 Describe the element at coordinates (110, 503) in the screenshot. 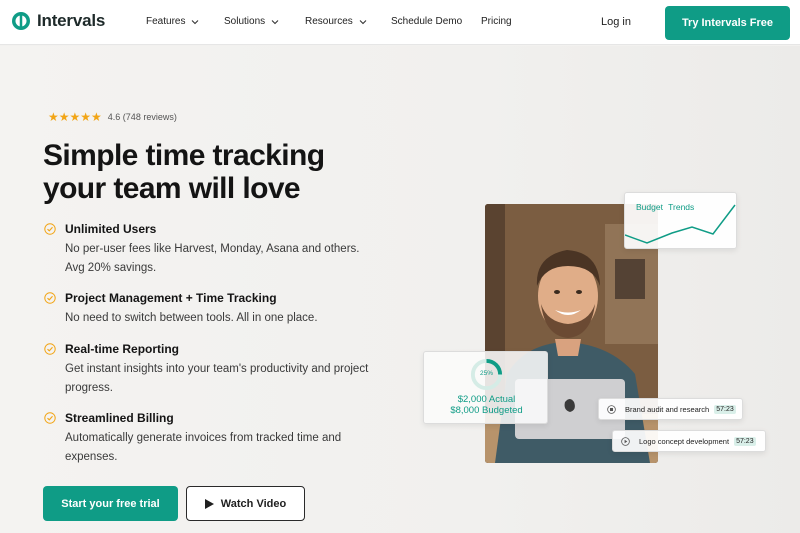

I see `start-free-trial-button: Start your free trial` at that location.